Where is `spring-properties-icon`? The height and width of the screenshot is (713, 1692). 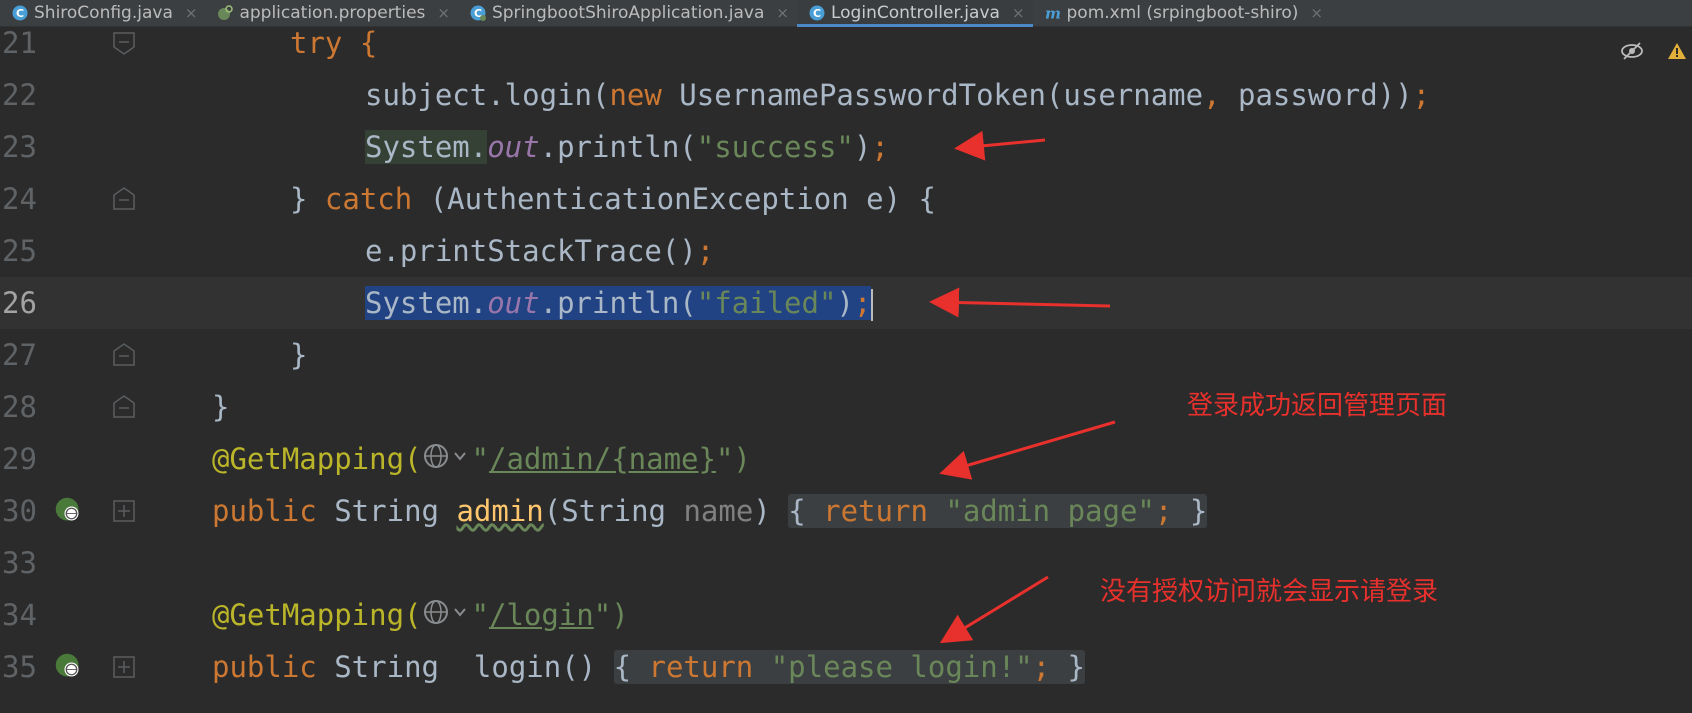 spring-properties-icon is located at coordinates (225, 13).